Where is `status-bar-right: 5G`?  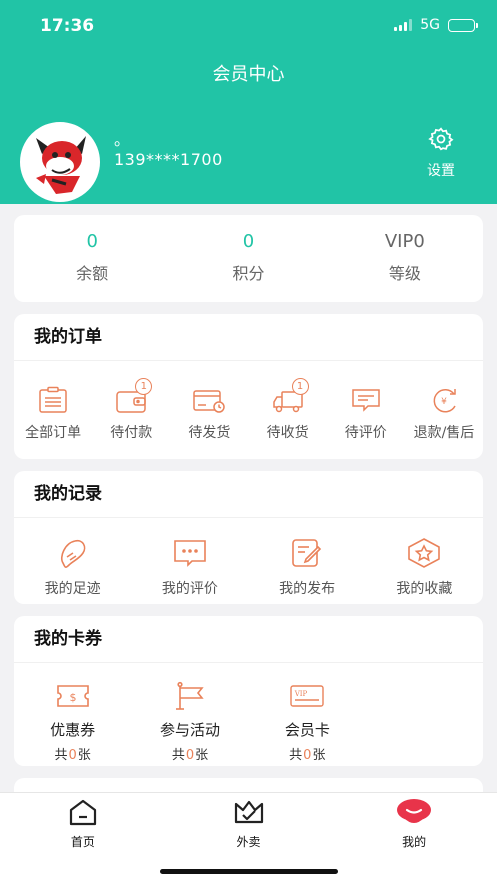
status-bar-right: 5G is located at coordinates (436, 25).